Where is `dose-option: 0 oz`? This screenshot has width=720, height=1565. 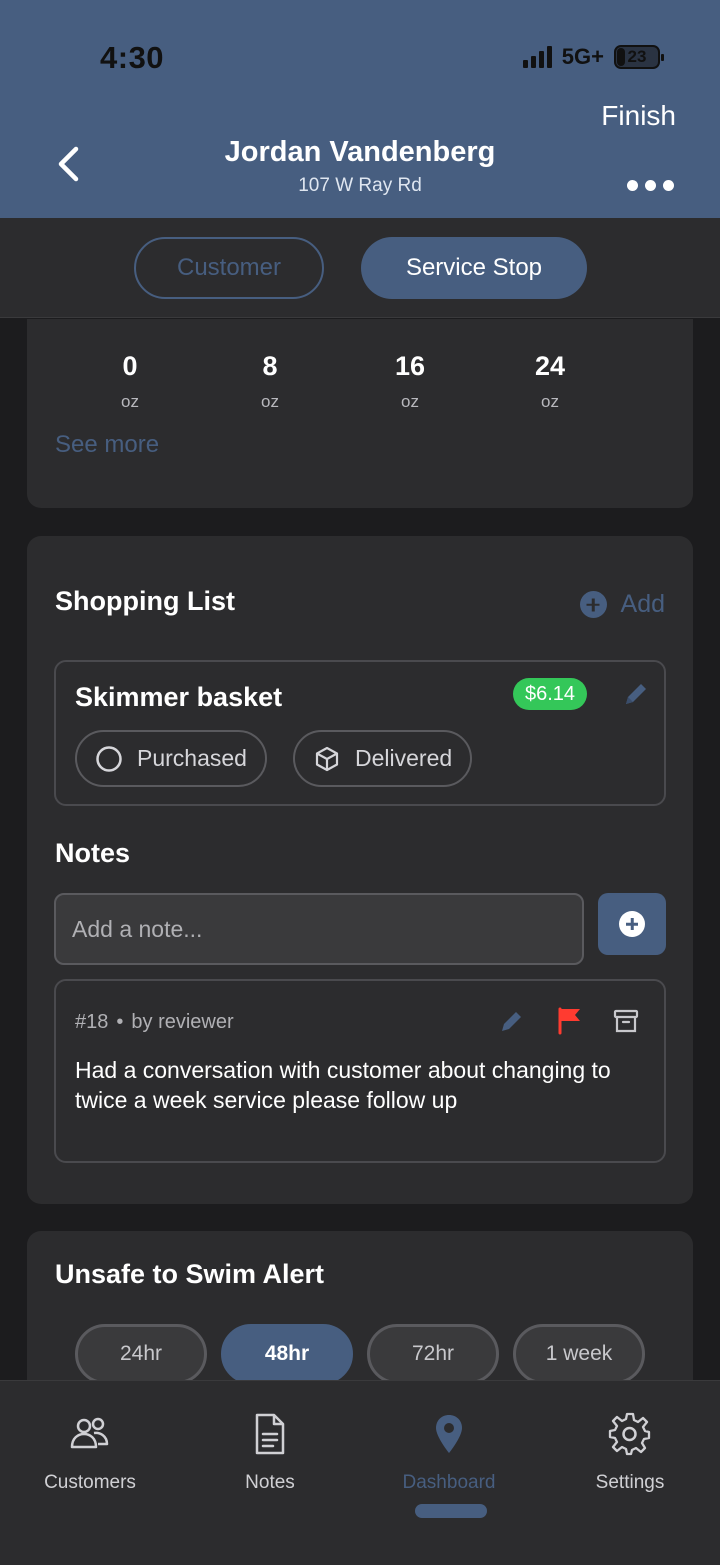
dose-option: 0 oz is located at coordinates (130, 381).